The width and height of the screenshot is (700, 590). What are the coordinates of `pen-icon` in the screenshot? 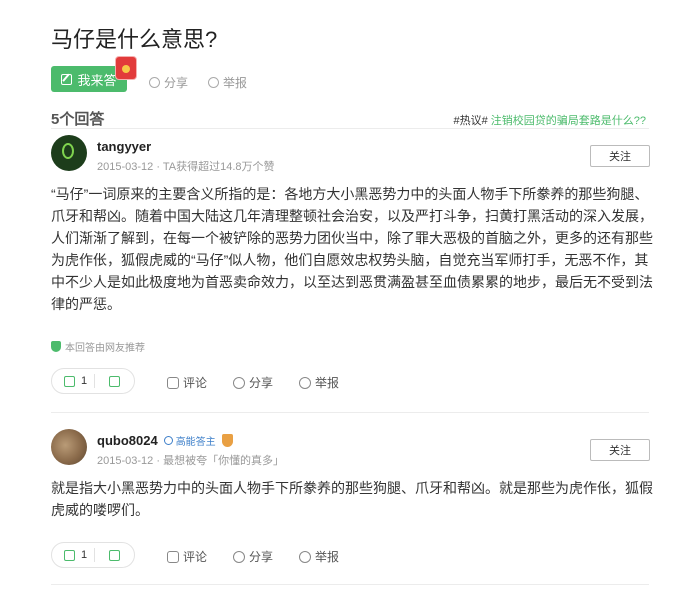 It's located at (67, 79).